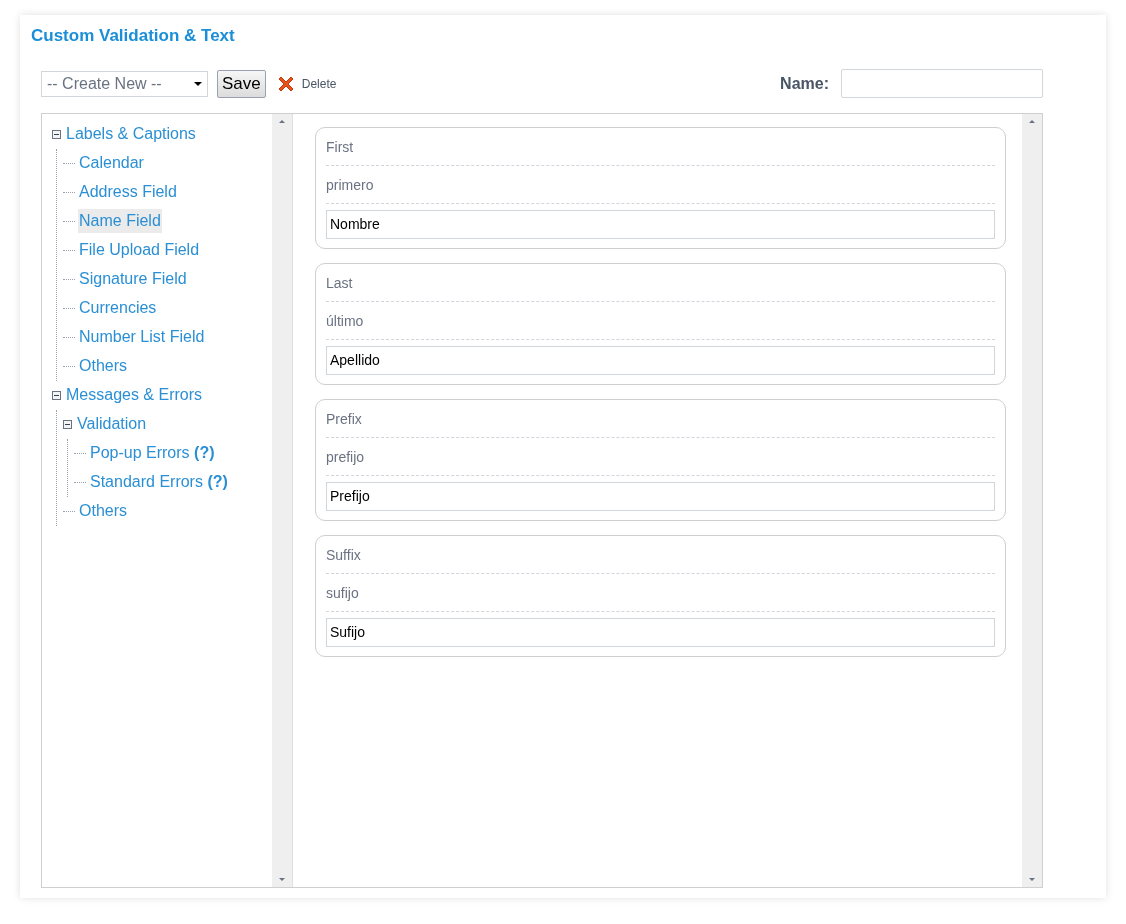 This screenshot has height=924, width=1126. What do you see at coordinates (660, 632) in the screenshot?
I see `translation-field: Sufijo` at bounding box center [660, 632].